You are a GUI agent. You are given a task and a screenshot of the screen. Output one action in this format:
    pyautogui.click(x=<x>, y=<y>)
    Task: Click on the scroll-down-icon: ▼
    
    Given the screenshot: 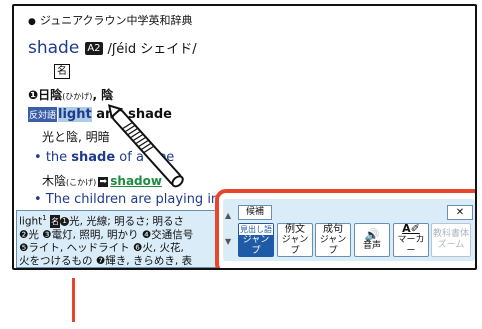 What is the action you would take?
    pyautogui.click(x=228, y=241)
    